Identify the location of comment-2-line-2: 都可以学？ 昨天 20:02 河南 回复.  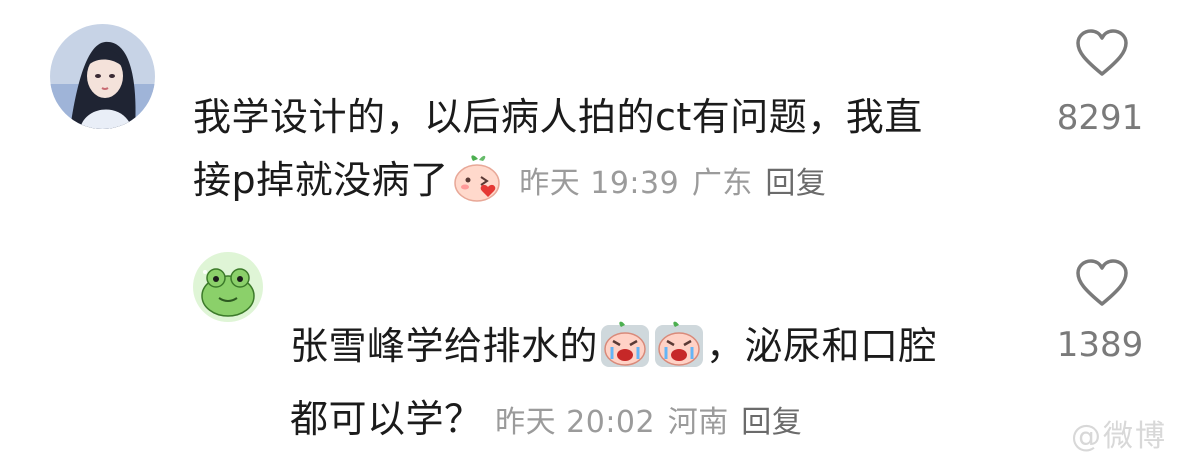
(660, 421).